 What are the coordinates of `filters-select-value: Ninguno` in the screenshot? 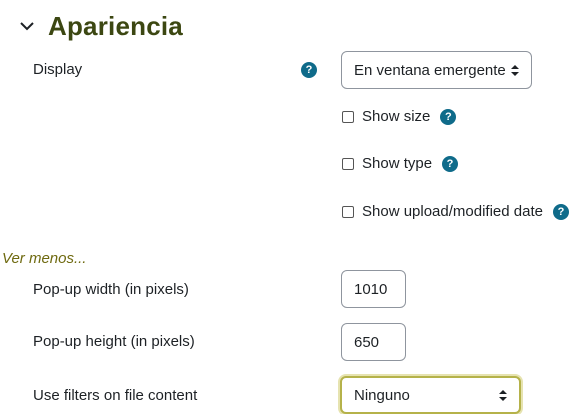 It's located at (382, 395).